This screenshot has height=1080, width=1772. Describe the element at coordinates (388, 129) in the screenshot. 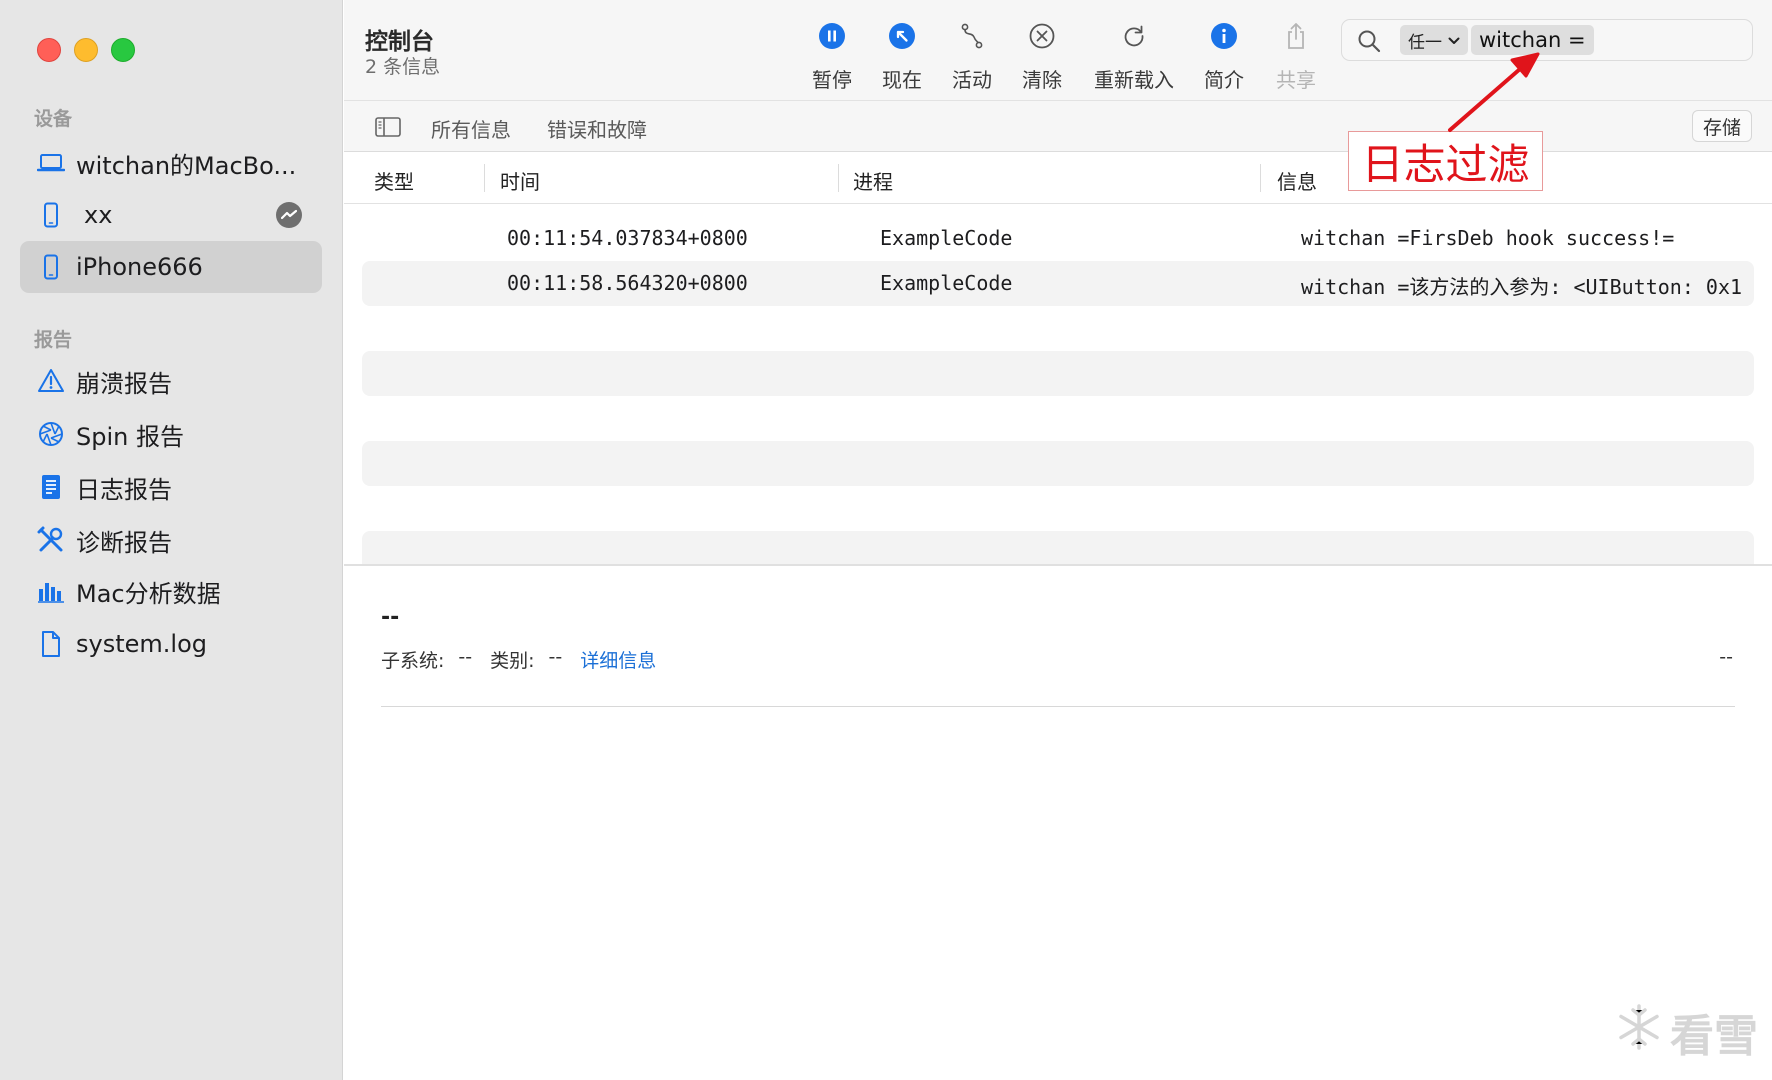

I see `sidebar-toggle-icon` at that location.